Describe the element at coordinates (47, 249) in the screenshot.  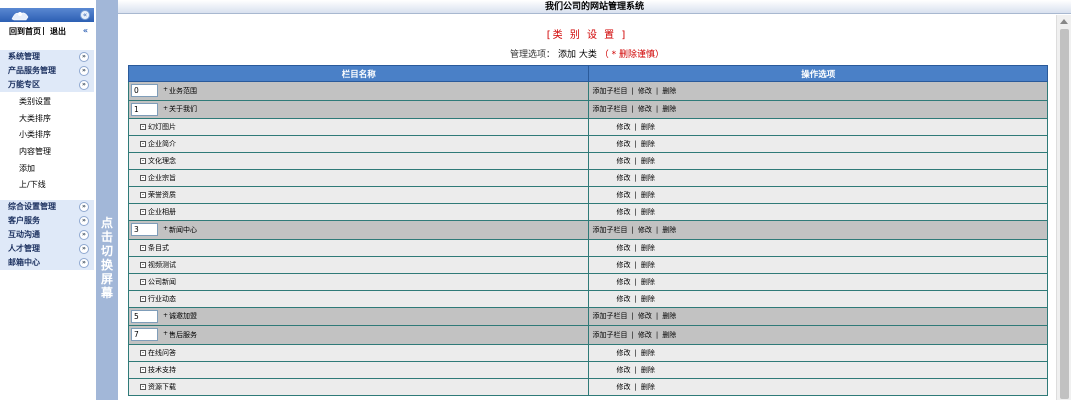
I see `menu-item-talent: 人才管理 »` at that location.